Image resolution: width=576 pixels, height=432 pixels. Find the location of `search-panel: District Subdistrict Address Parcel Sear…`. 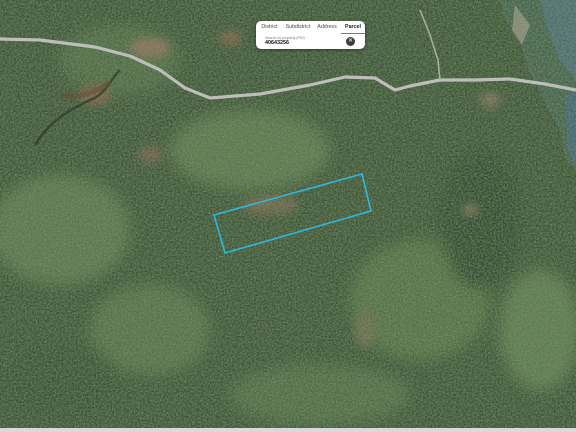

search-panel: District Subdistrict Address Parcel Sear… is located at coordinates (310, 35).